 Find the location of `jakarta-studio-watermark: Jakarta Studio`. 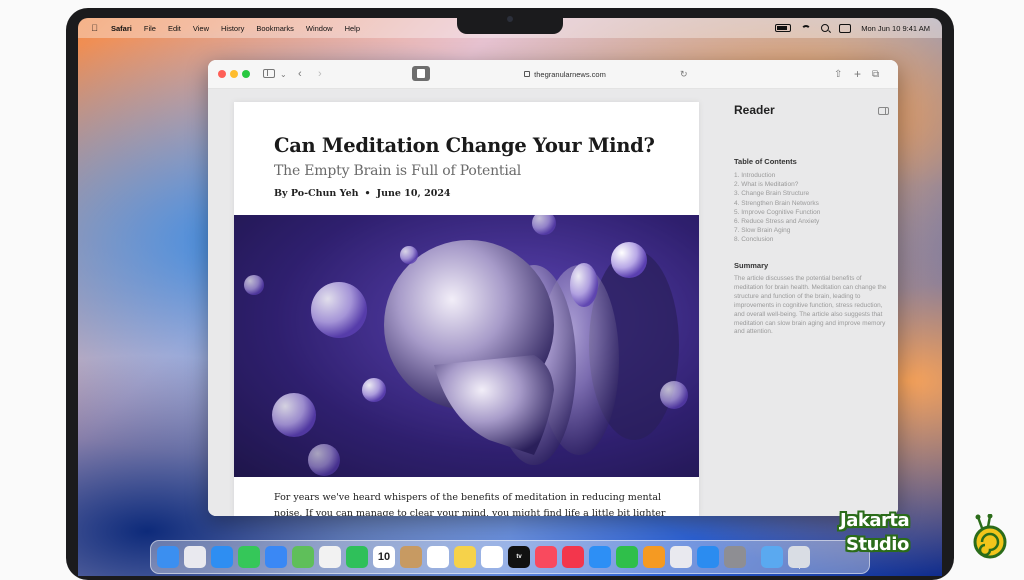

jakarta-studio-watermark: Jakarta Studio is located at coordinates (921, 537).